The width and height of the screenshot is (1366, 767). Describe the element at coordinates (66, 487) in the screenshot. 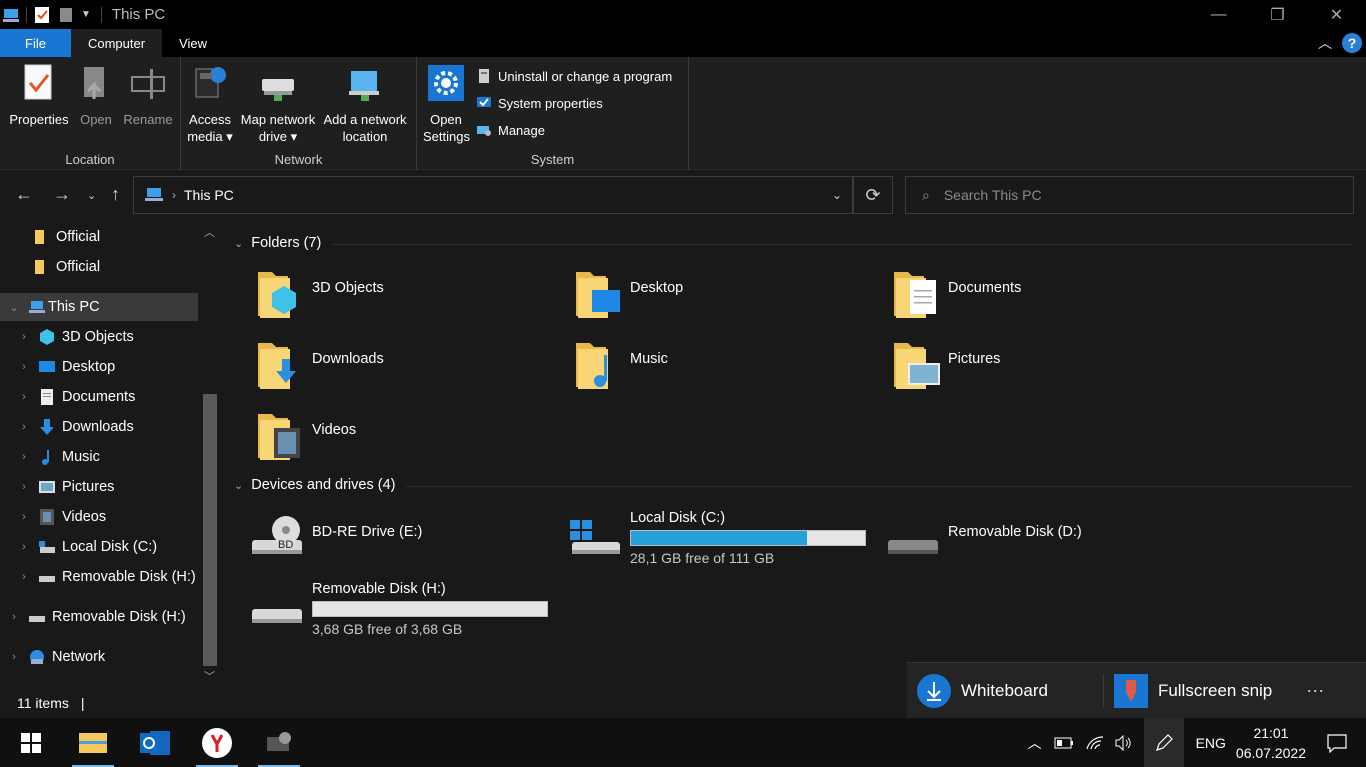

I see `nav-item-pictures: › Pictures` at that location.